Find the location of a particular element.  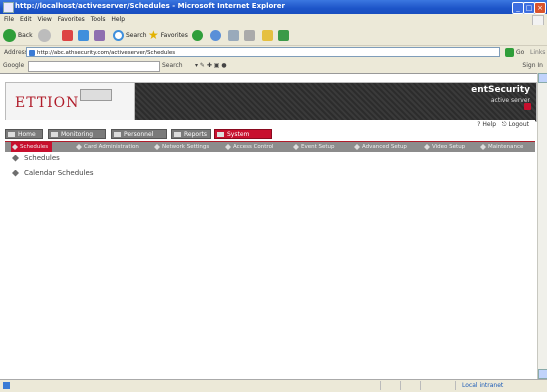

scroll-down-button is located at coordinates (542, 374).